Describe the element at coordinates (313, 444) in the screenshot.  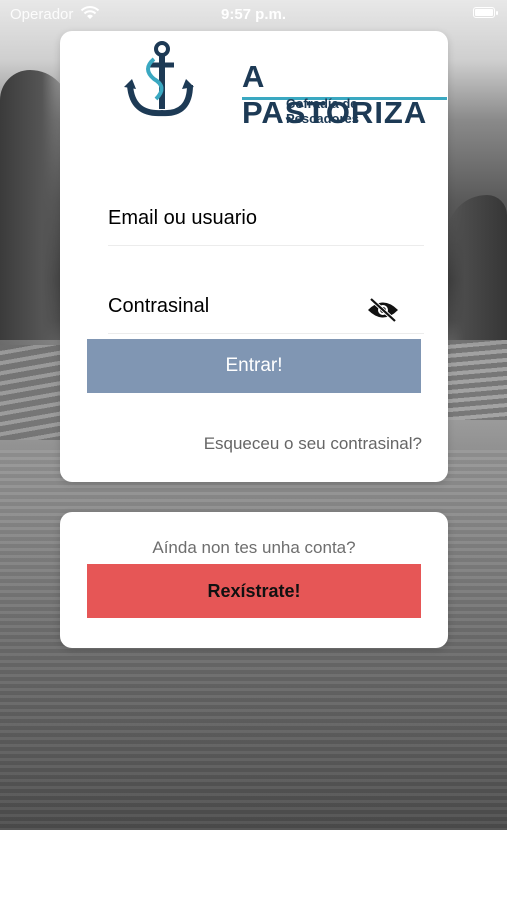
I see `forgot-password-link: Esqueceu o seu contrasinal?` at that location.